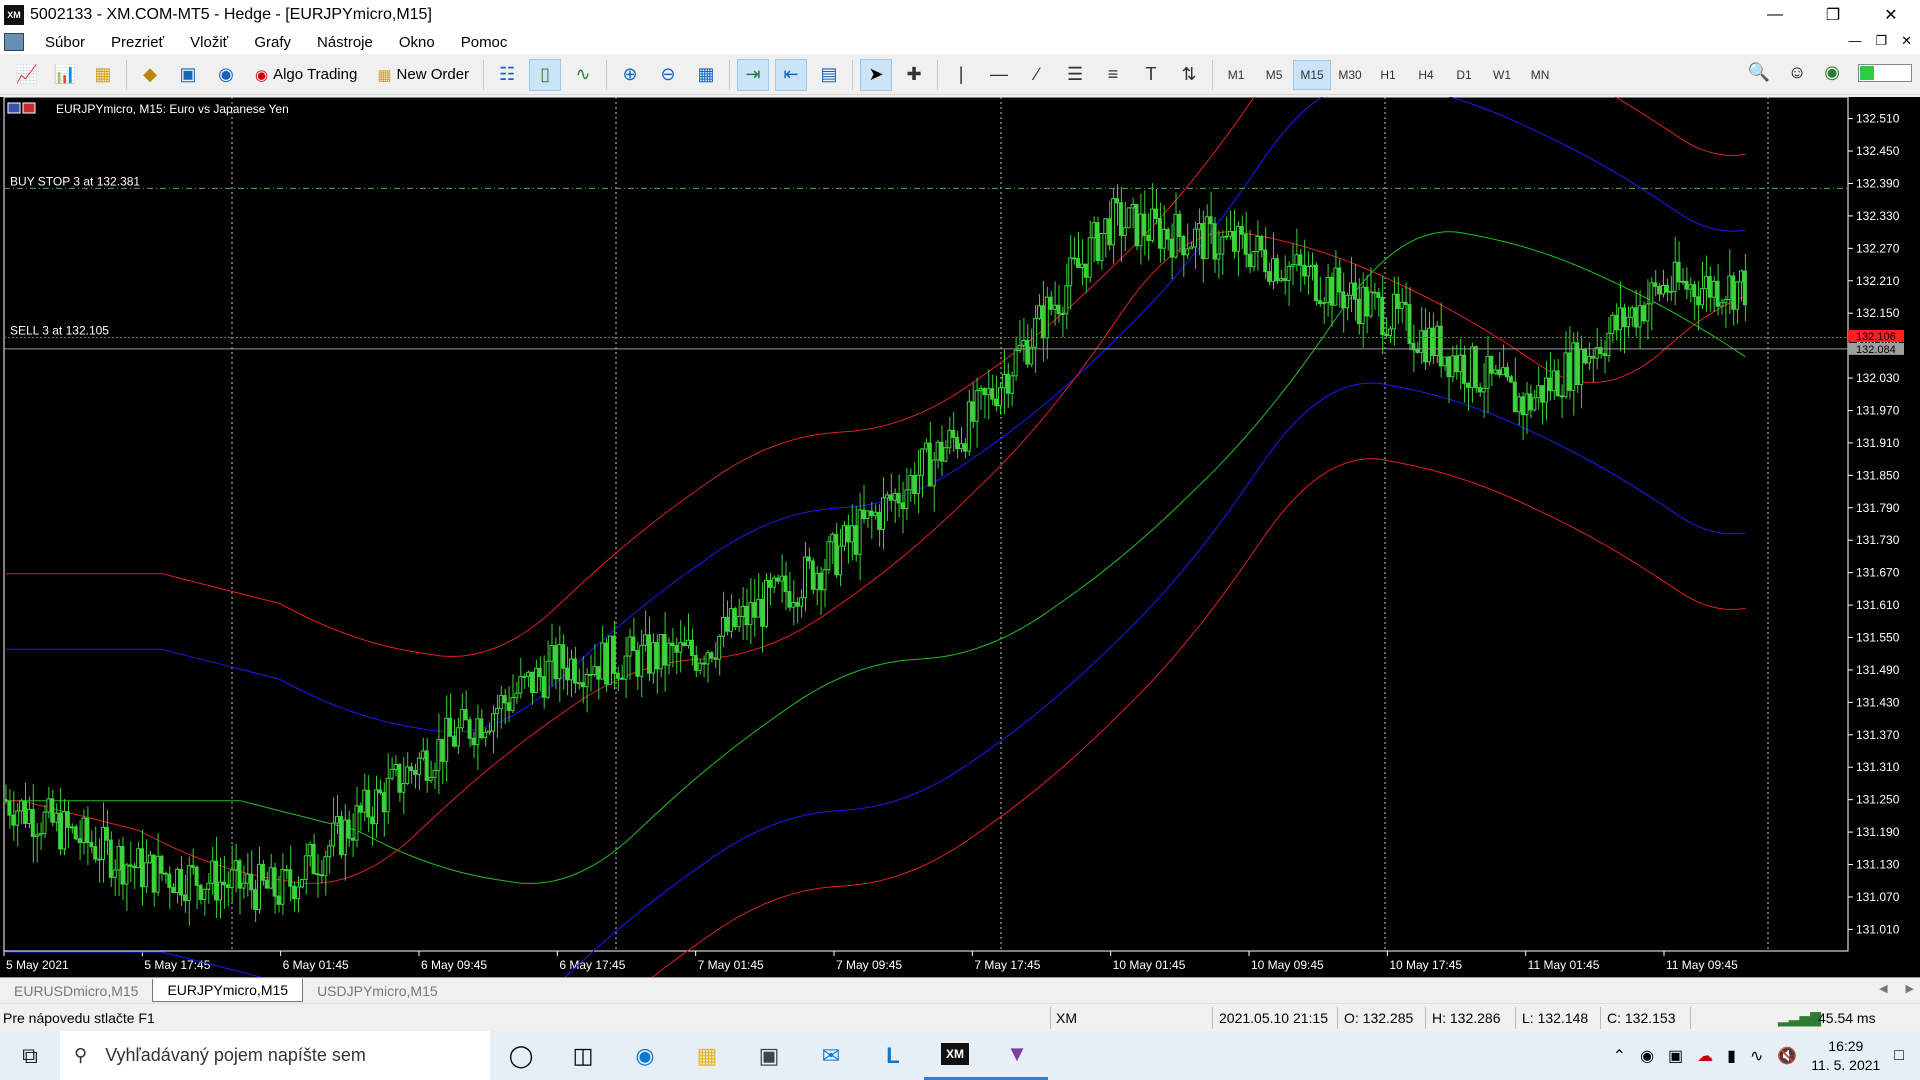 This screenshot has height=1080, width=1920. Describe the element at coordinates (228, 990) in the screenshot. I see `tab-eurjpy: EURJPYmicro,M15` at that location.